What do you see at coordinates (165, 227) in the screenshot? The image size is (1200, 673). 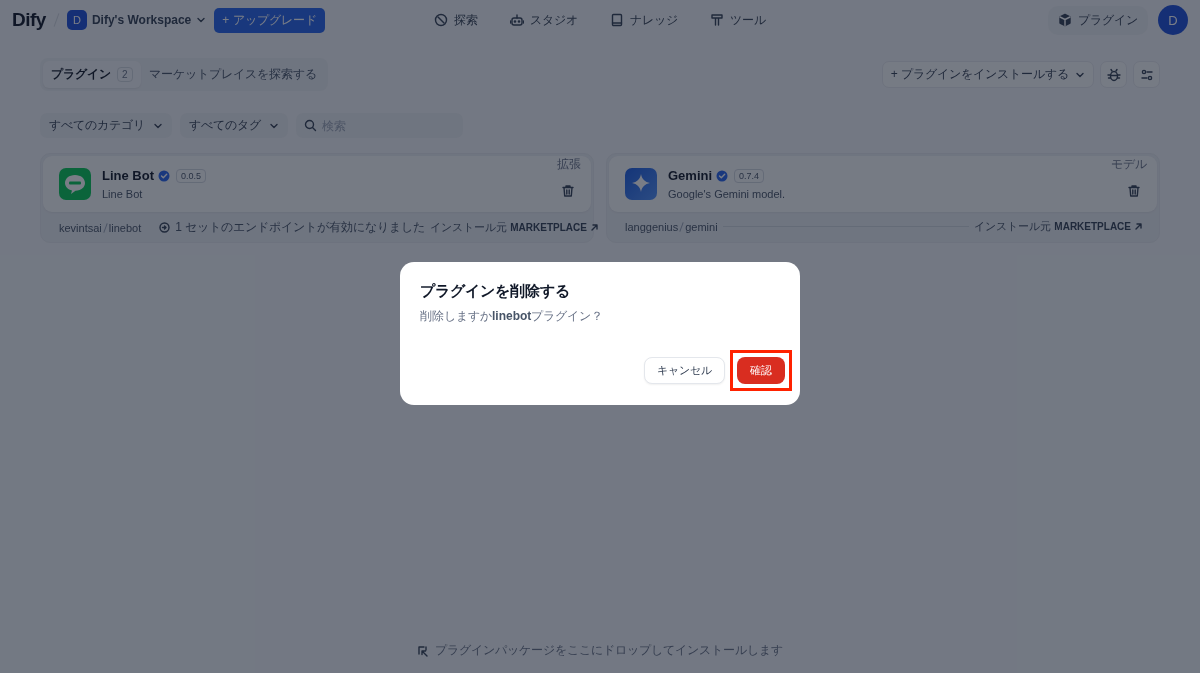 I see `endpoint-icon` at bounding box center [165, 227].